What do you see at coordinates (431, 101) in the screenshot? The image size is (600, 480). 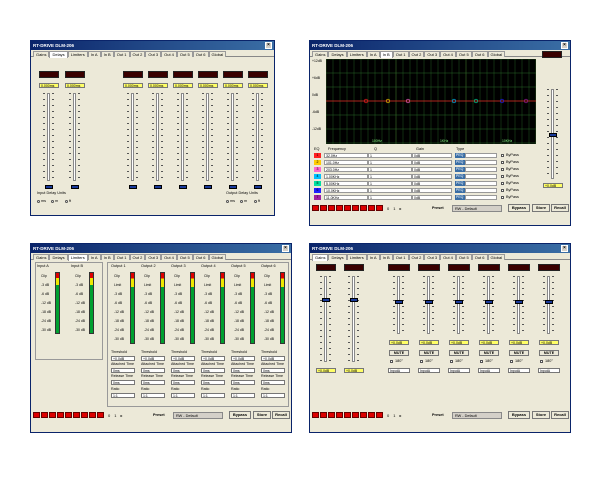 I see `eq-graph` at bounding box center [431, 101].